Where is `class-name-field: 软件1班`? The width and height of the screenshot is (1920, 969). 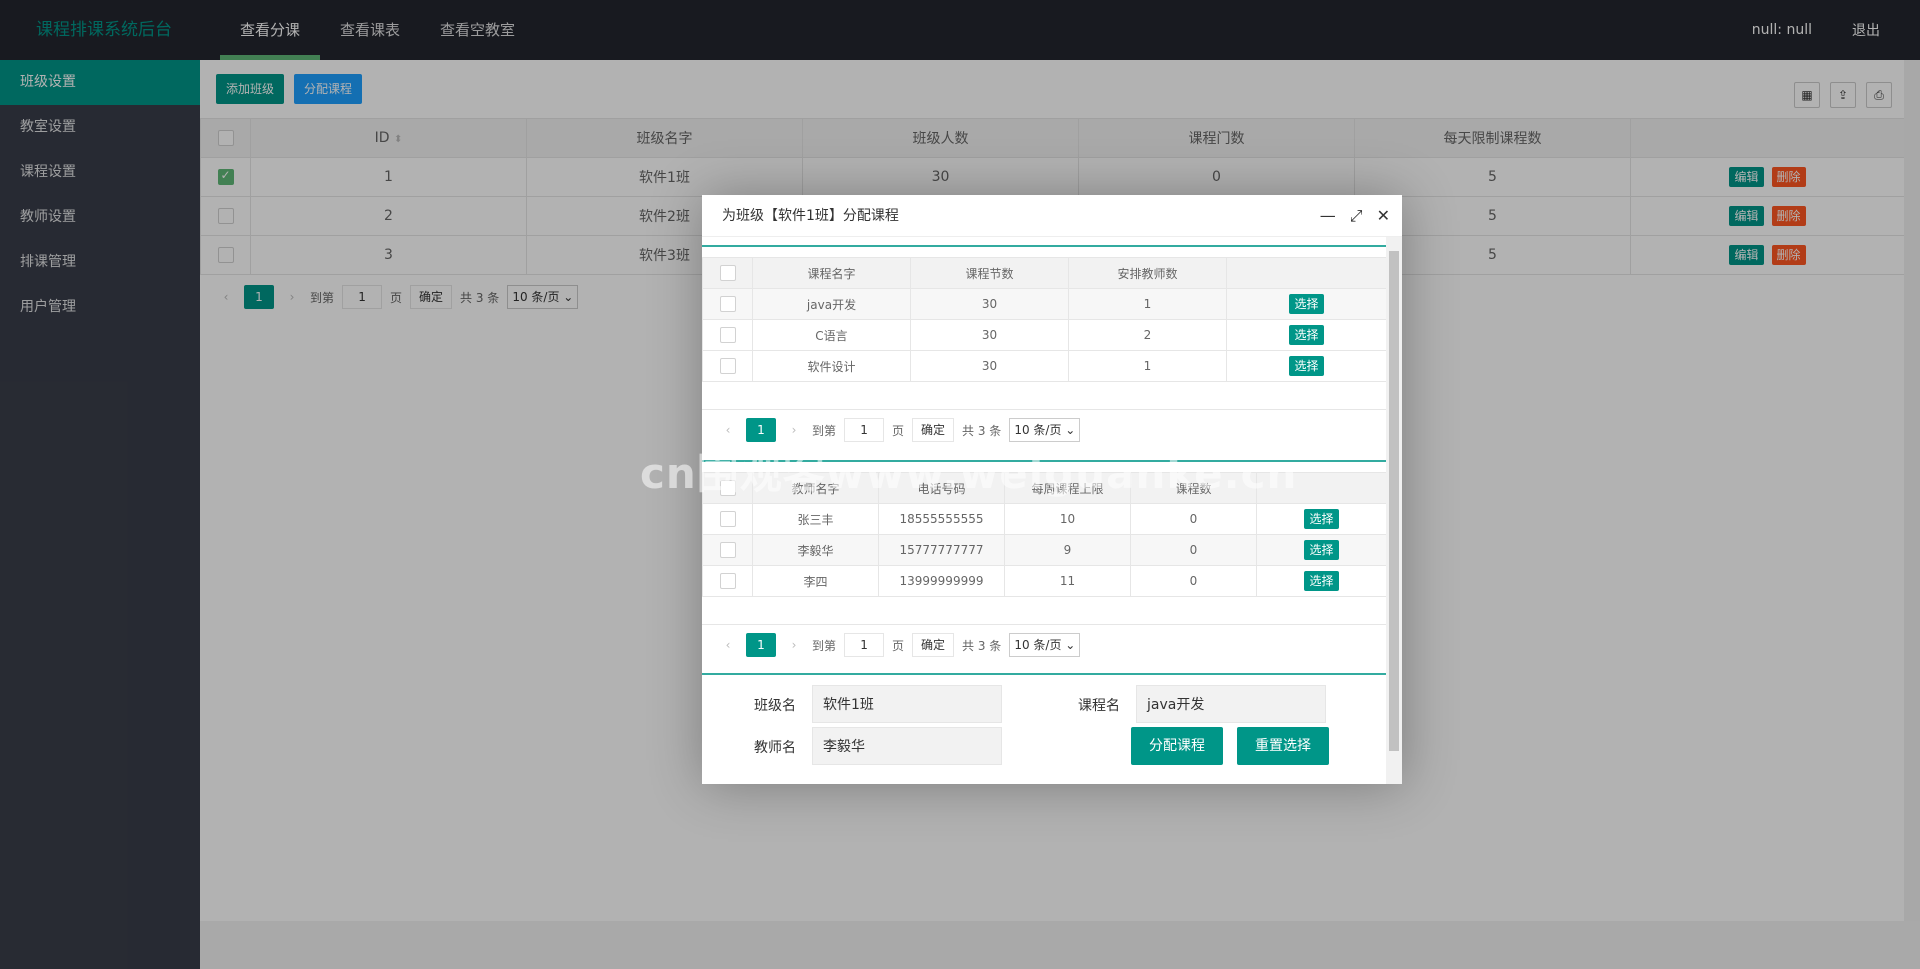
class-name-field: 软件1班 is located at coordinates (907, 704).